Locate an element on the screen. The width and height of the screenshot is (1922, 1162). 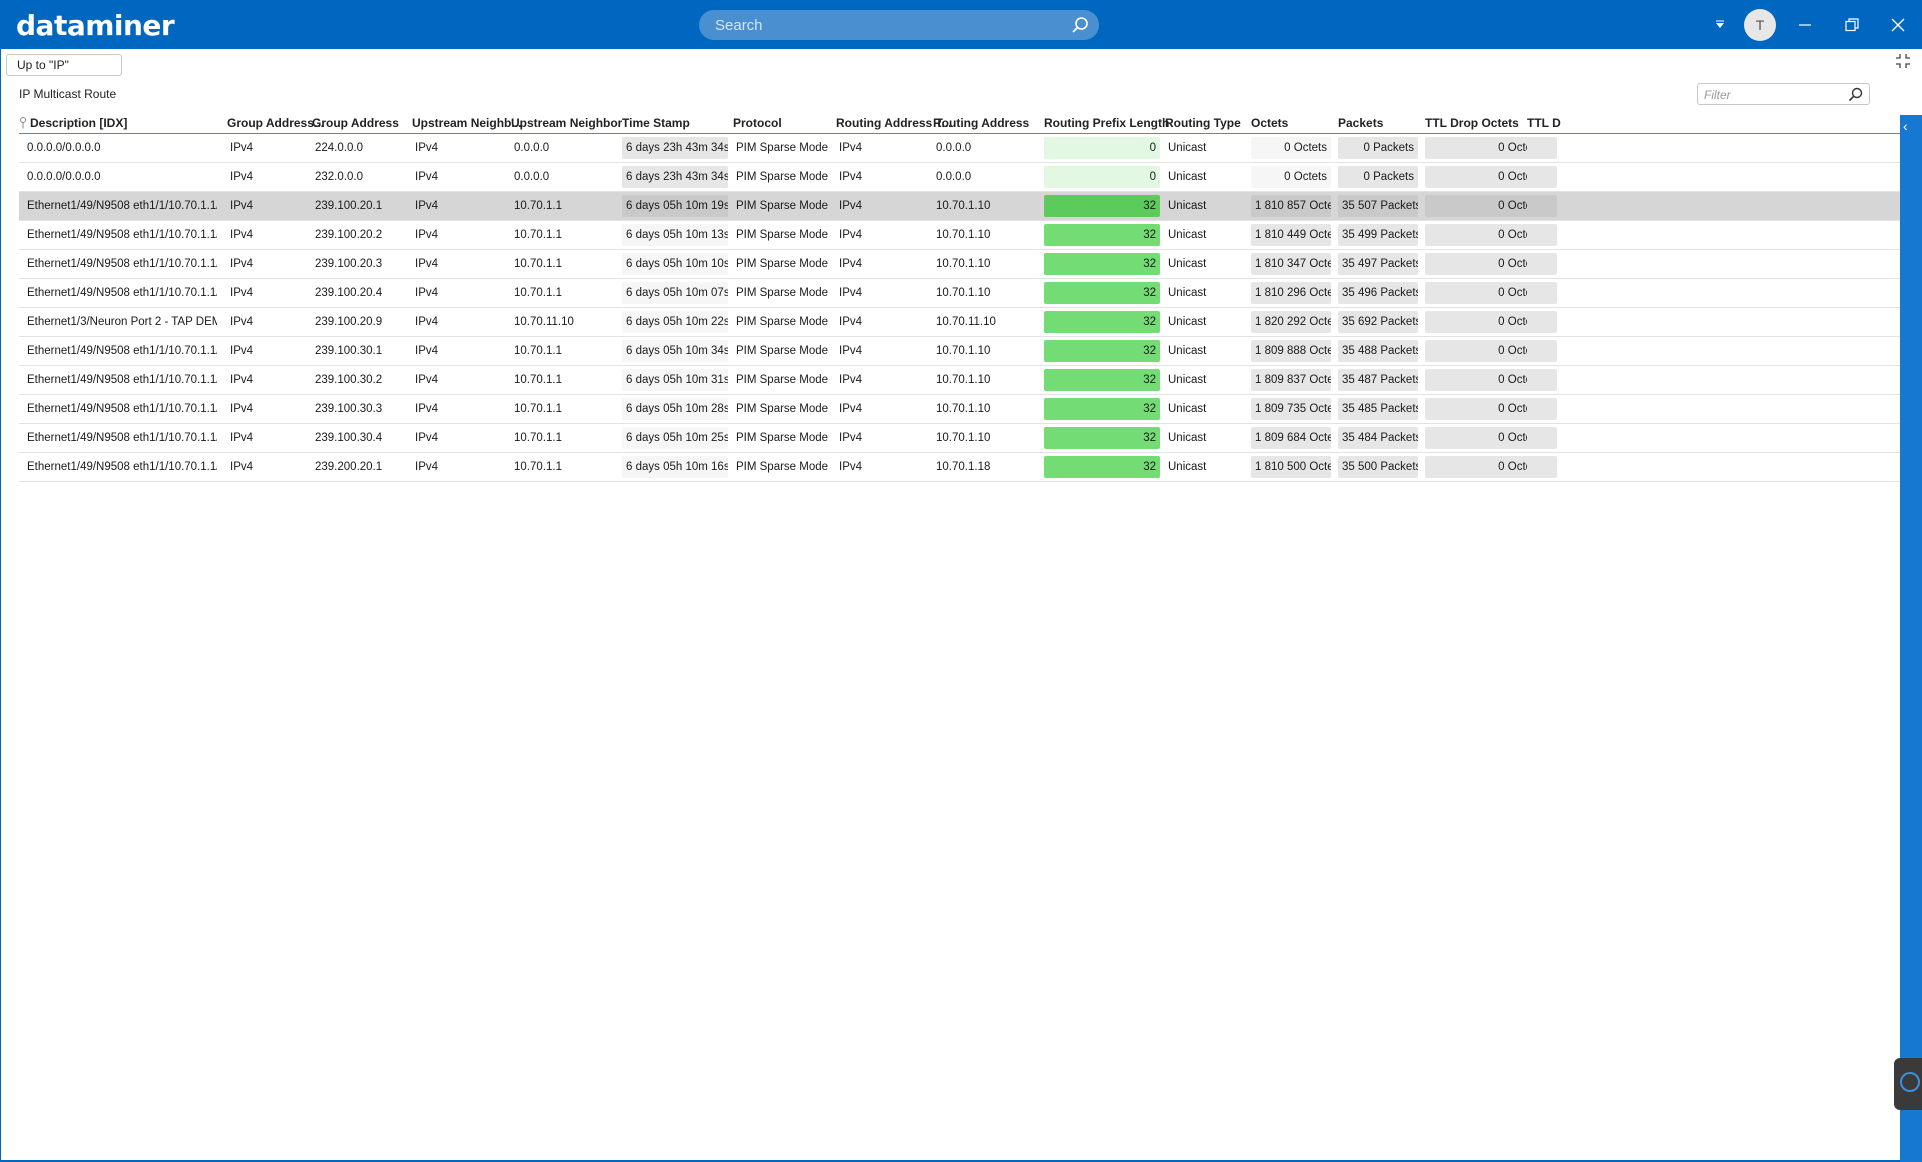
cell-group-address: 224.0.0.0 is located at coordinates (339, 148).